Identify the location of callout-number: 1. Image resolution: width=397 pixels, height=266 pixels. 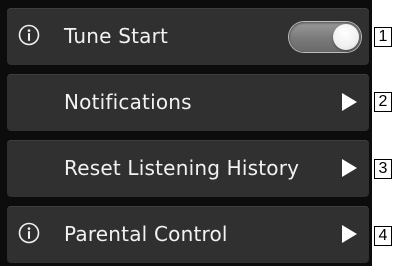
(383, 37).